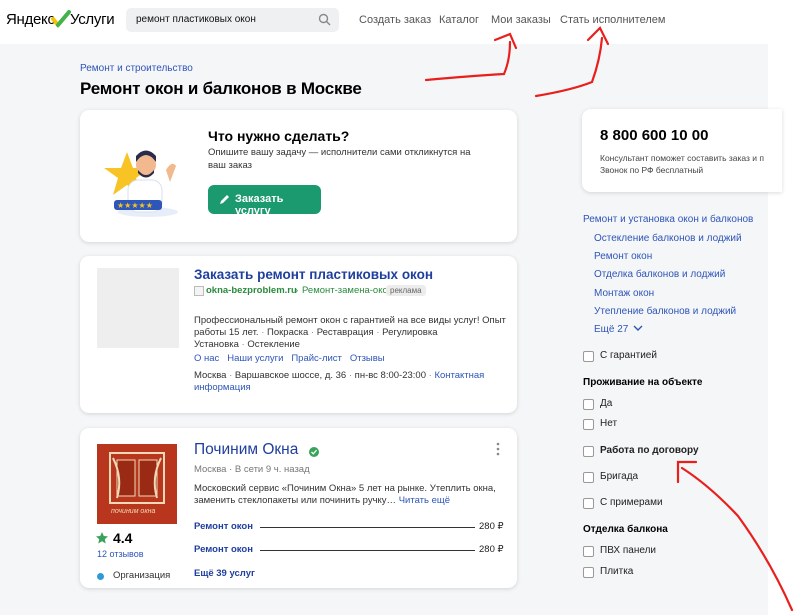 The height and width of the screenshot is (615, 797). Describe the element at coordinates (735, 536) in the screenshot. I see `arrow-to-contract-filter-icon` at that location.